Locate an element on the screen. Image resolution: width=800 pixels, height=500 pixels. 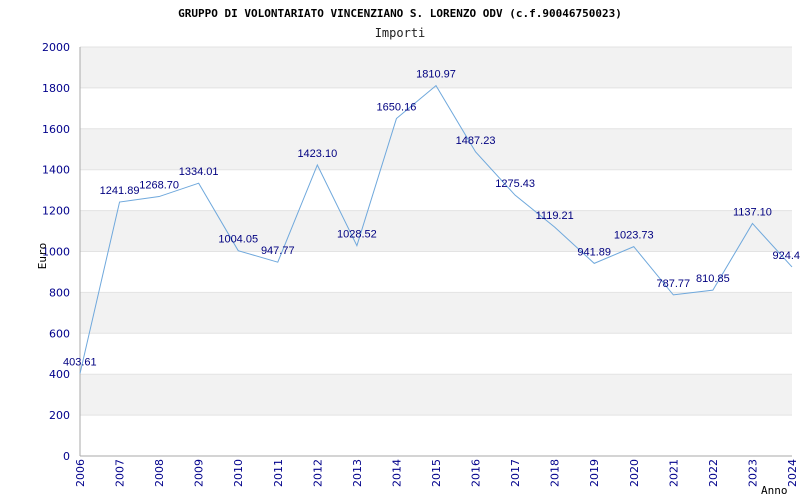
data-label: 1268.70 is located at coordinates (159, 186).